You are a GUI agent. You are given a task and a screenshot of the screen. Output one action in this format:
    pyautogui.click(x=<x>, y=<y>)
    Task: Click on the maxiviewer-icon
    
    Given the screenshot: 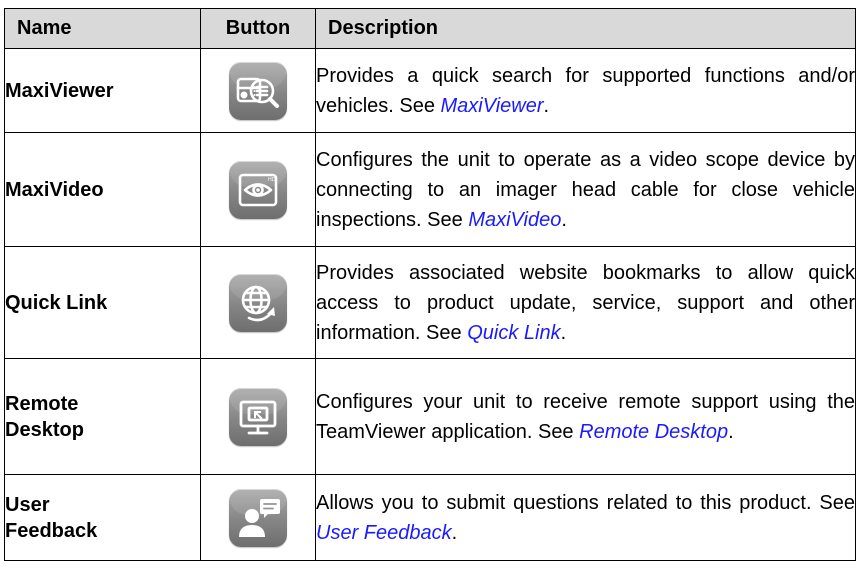 What is the action you would take?
    pyautogui.click(x=258, y=90)
    